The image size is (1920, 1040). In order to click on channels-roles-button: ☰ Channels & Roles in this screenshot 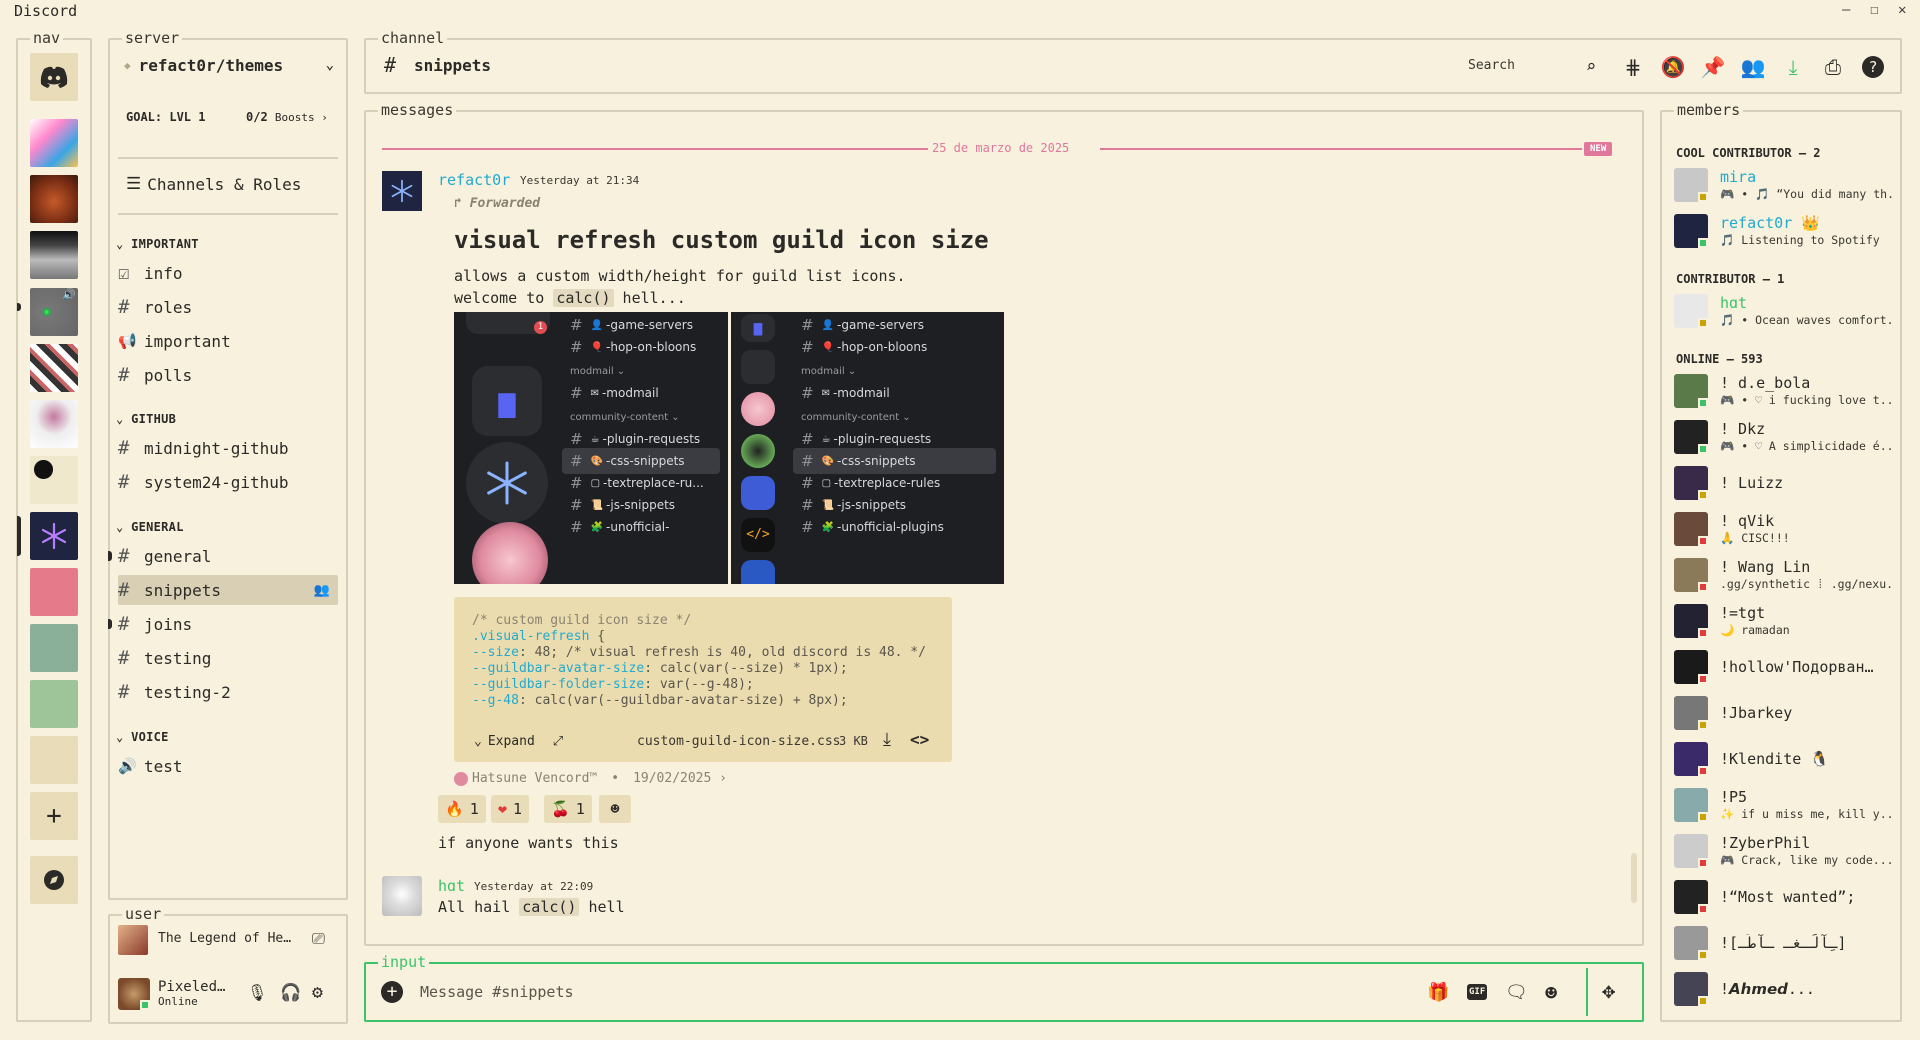, I will do `click(213, 184)`.